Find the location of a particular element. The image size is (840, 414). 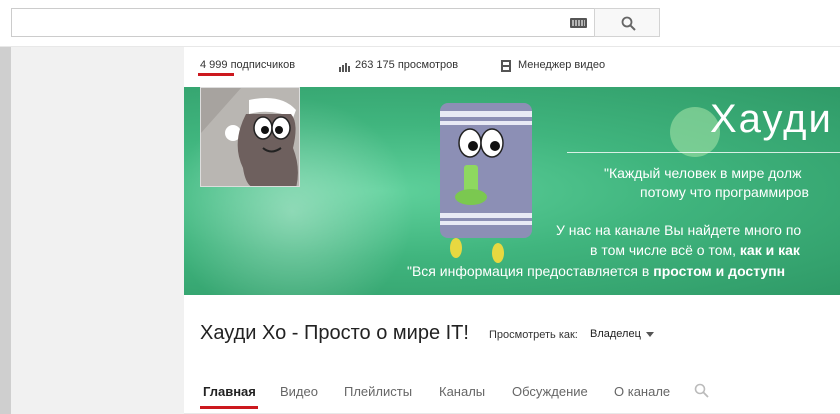

banner-text-line-4: в том числе всё о том, как и как is located at coordinates (695, 250).